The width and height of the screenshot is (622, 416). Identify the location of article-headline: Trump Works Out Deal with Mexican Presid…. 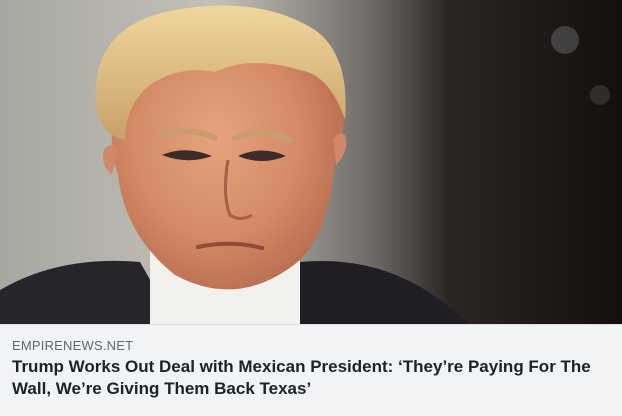
(311, 378).